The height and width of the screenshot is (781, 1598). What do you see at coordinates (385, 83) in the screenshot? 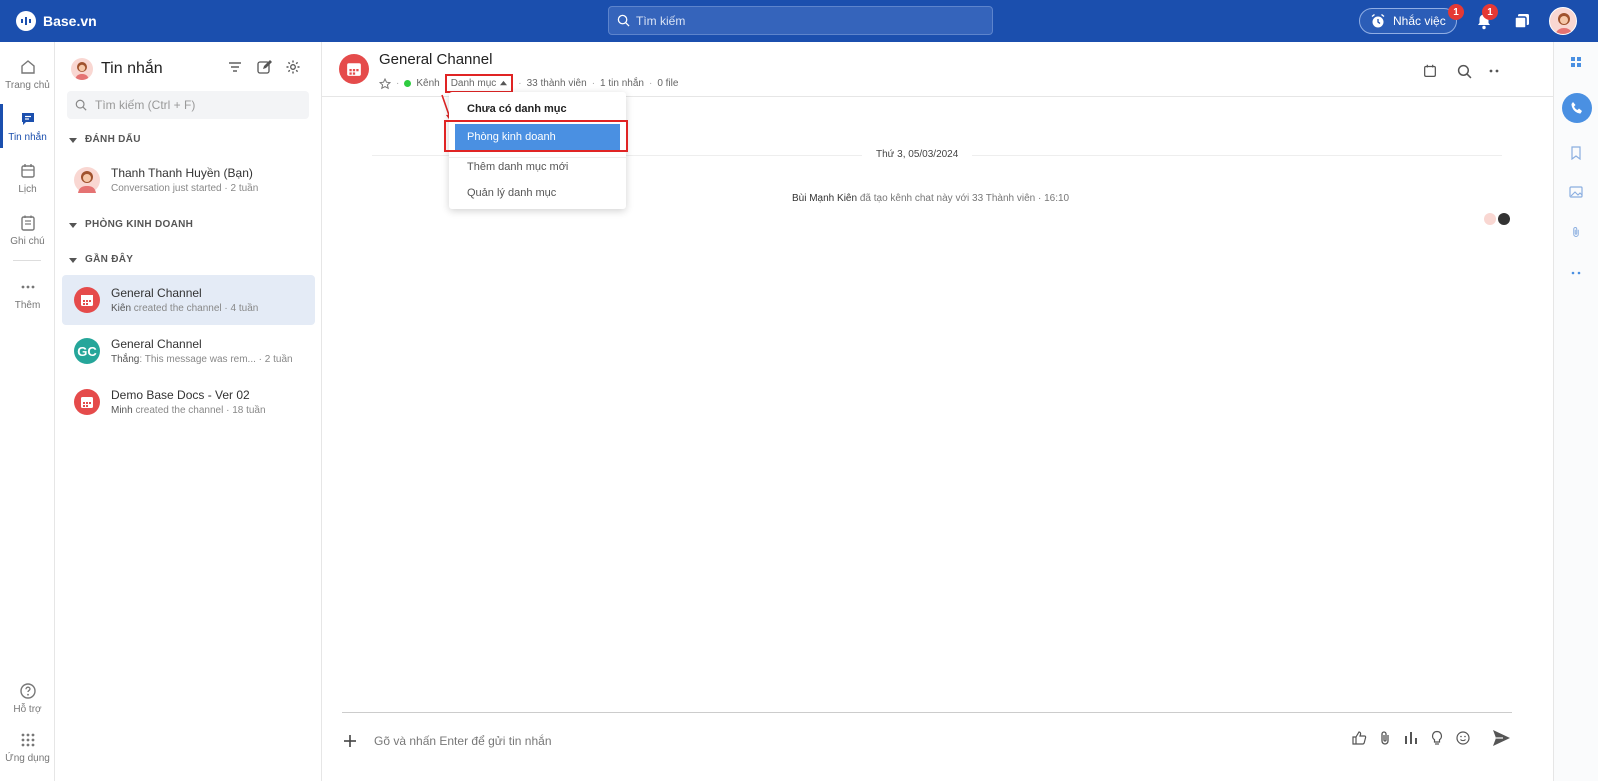
I see `star-icon` at bounding box center [385, 83].